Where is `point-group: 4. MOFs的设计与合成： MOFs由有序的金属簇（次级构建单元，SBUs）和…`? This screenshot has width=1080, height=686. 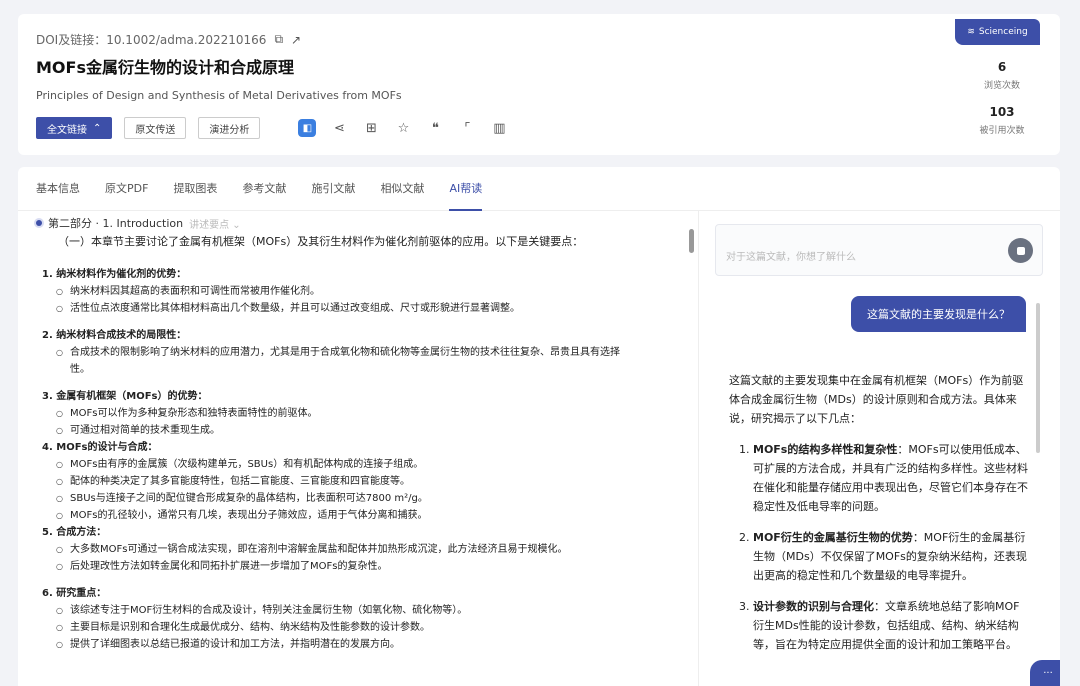
point-group: 4. MOFs的设计与合成： MOFs由有序的金属簇（次级构建单元，SBUs）和… is located at coordinates (367, 481).